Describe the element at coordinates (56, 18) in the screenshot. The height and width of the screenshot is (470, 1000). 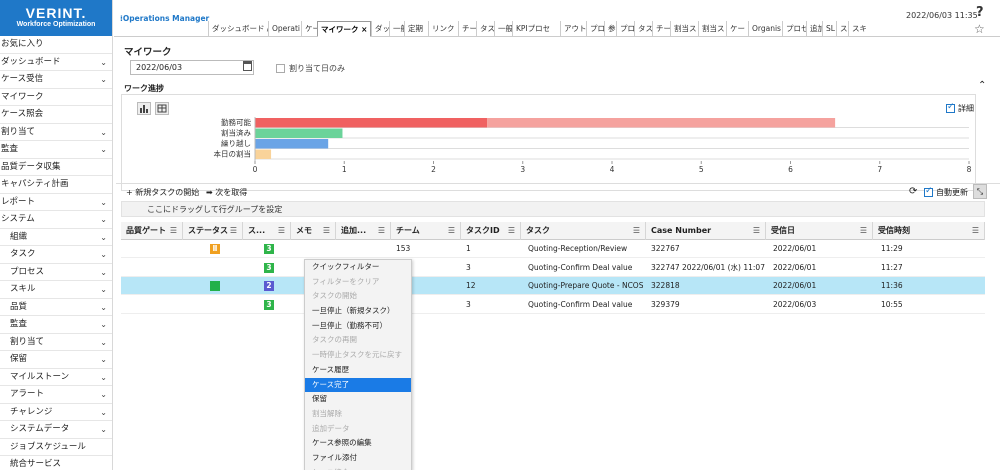
I see `verint-logo: VERINT. Workforce Optimization` at that location.